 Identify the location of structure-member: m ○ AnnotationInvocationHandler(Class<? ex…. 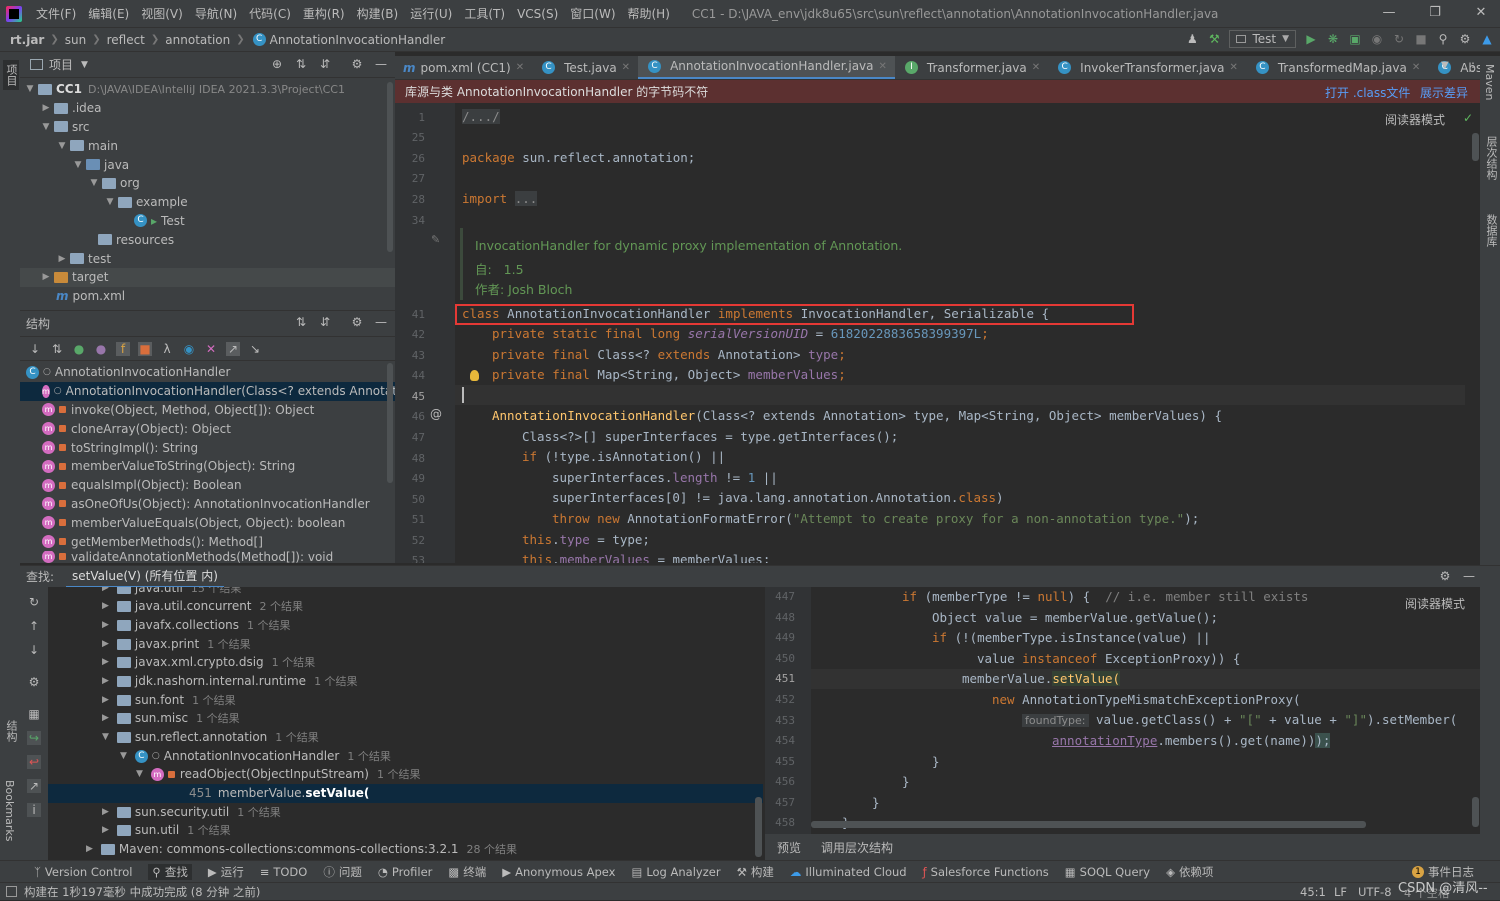
(222, 391).